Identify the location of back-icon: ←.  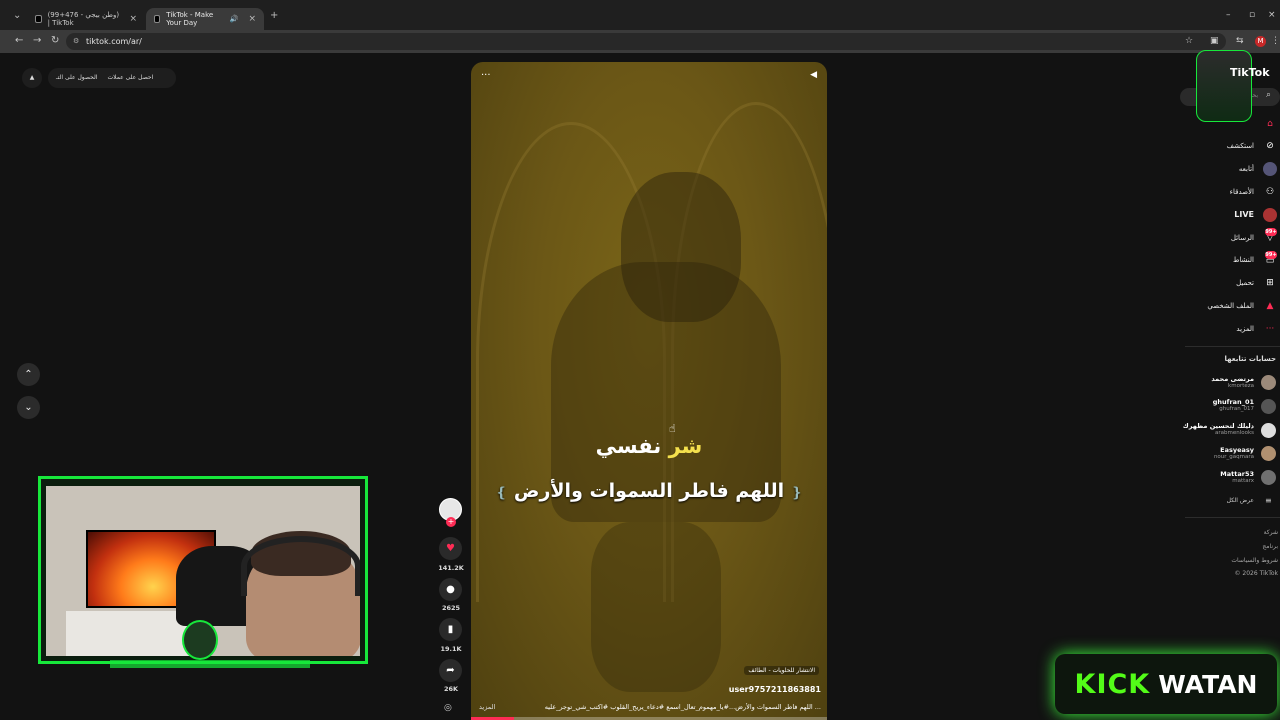
(19, 40).